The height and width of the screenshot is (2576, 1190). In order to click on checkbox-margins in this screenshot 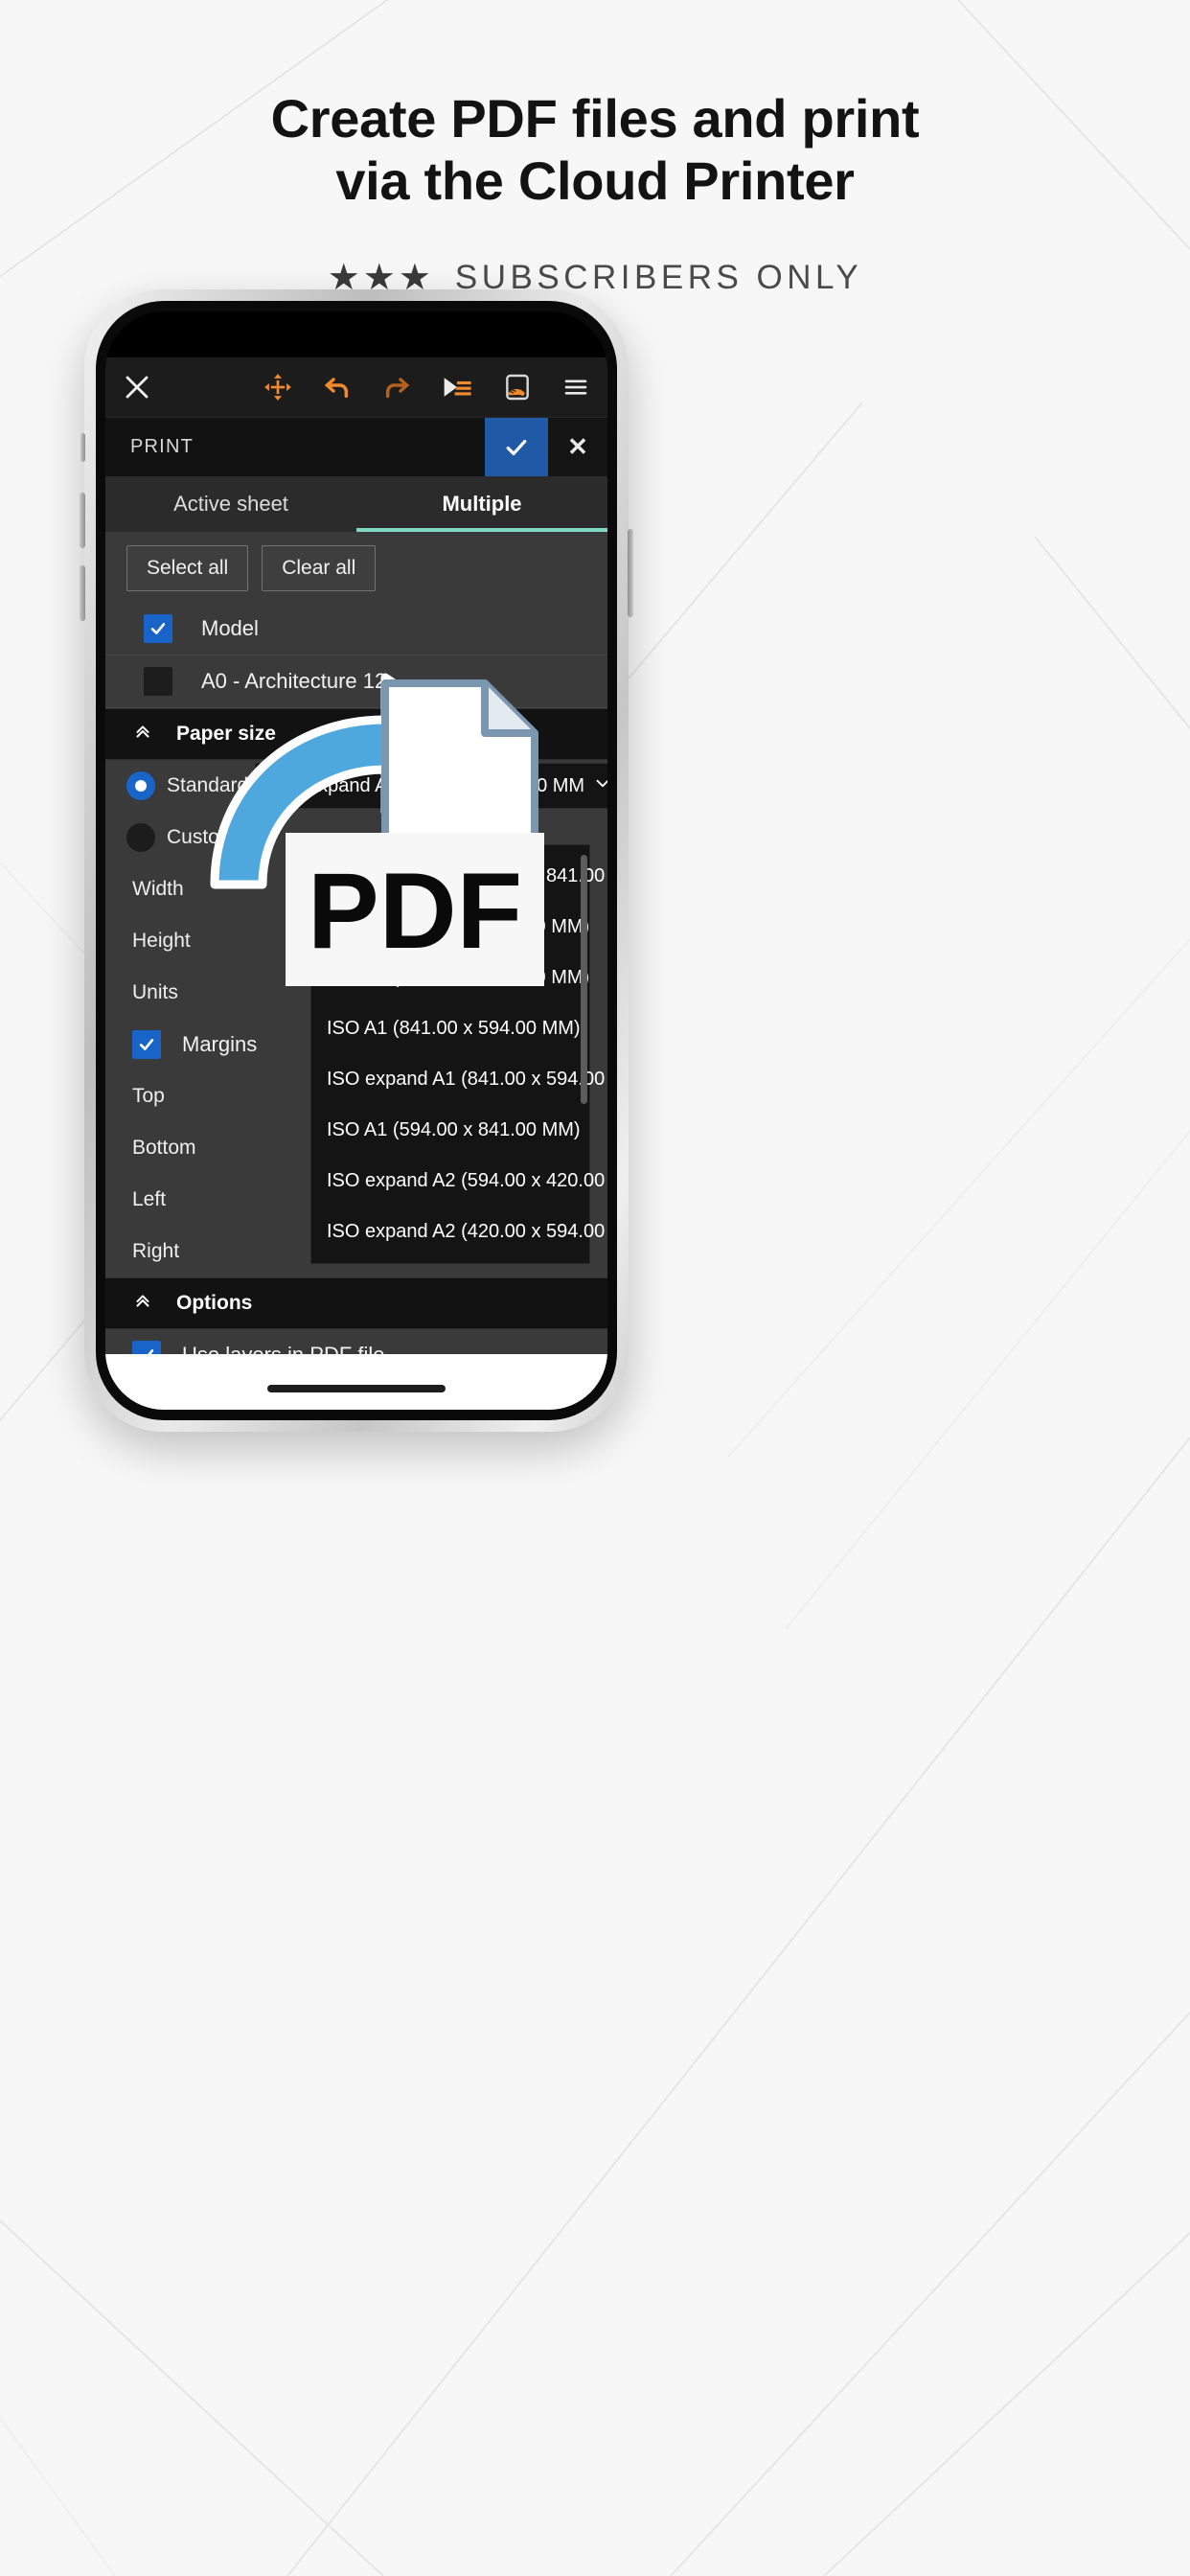, I will do `click(147, 1044)`.